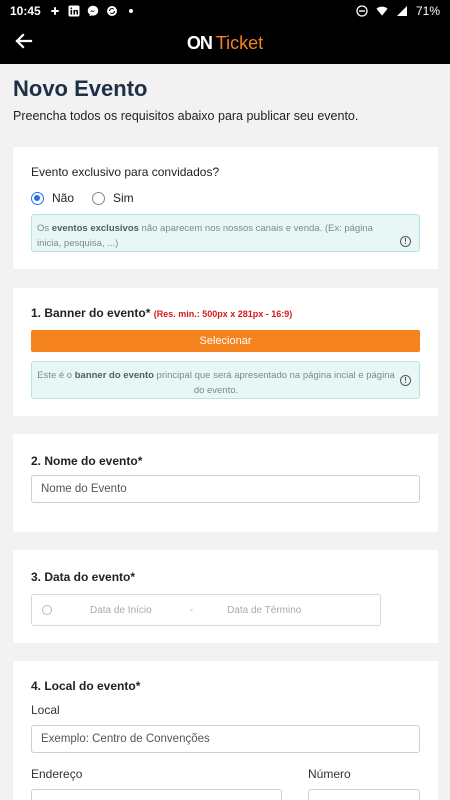 The image size is (450, 800). What do you see at coordinates (223, 314) in the screenshot?
I see `banner-requirement: (Res. min.: 500px x 281px - 16:9)` at bounding box center [223, 314].